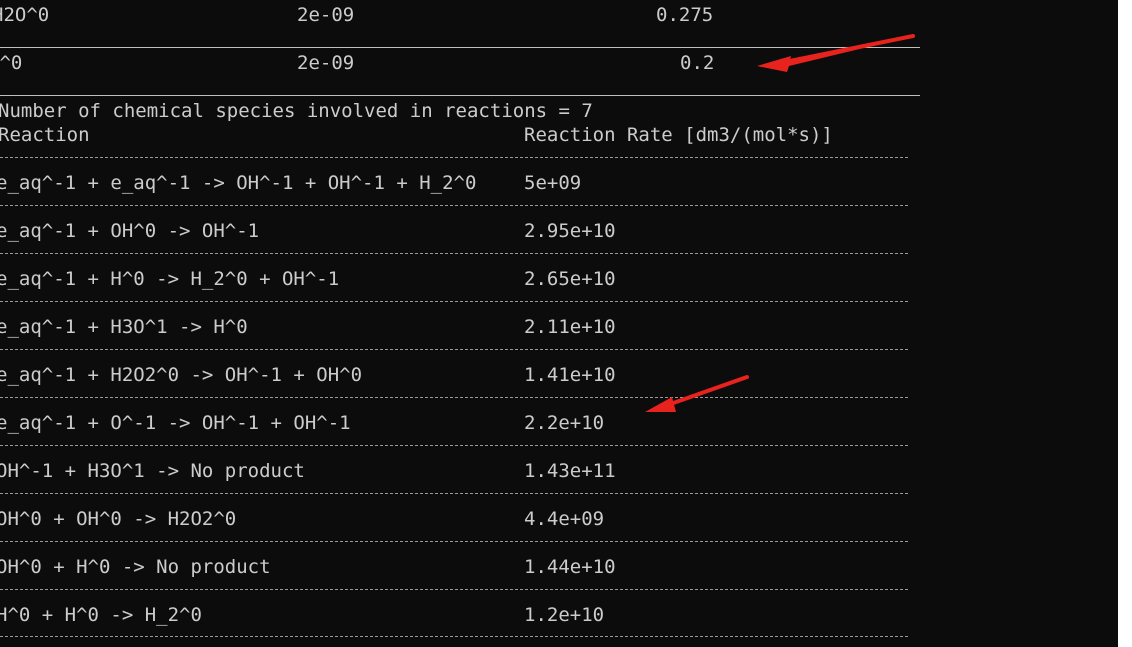  What do you see at coordinates (118, 519) in the screenshot?
I see `reaction-equation: OH^0 + OH^0 -> H2O2^0` at bounding box center [118, 519].